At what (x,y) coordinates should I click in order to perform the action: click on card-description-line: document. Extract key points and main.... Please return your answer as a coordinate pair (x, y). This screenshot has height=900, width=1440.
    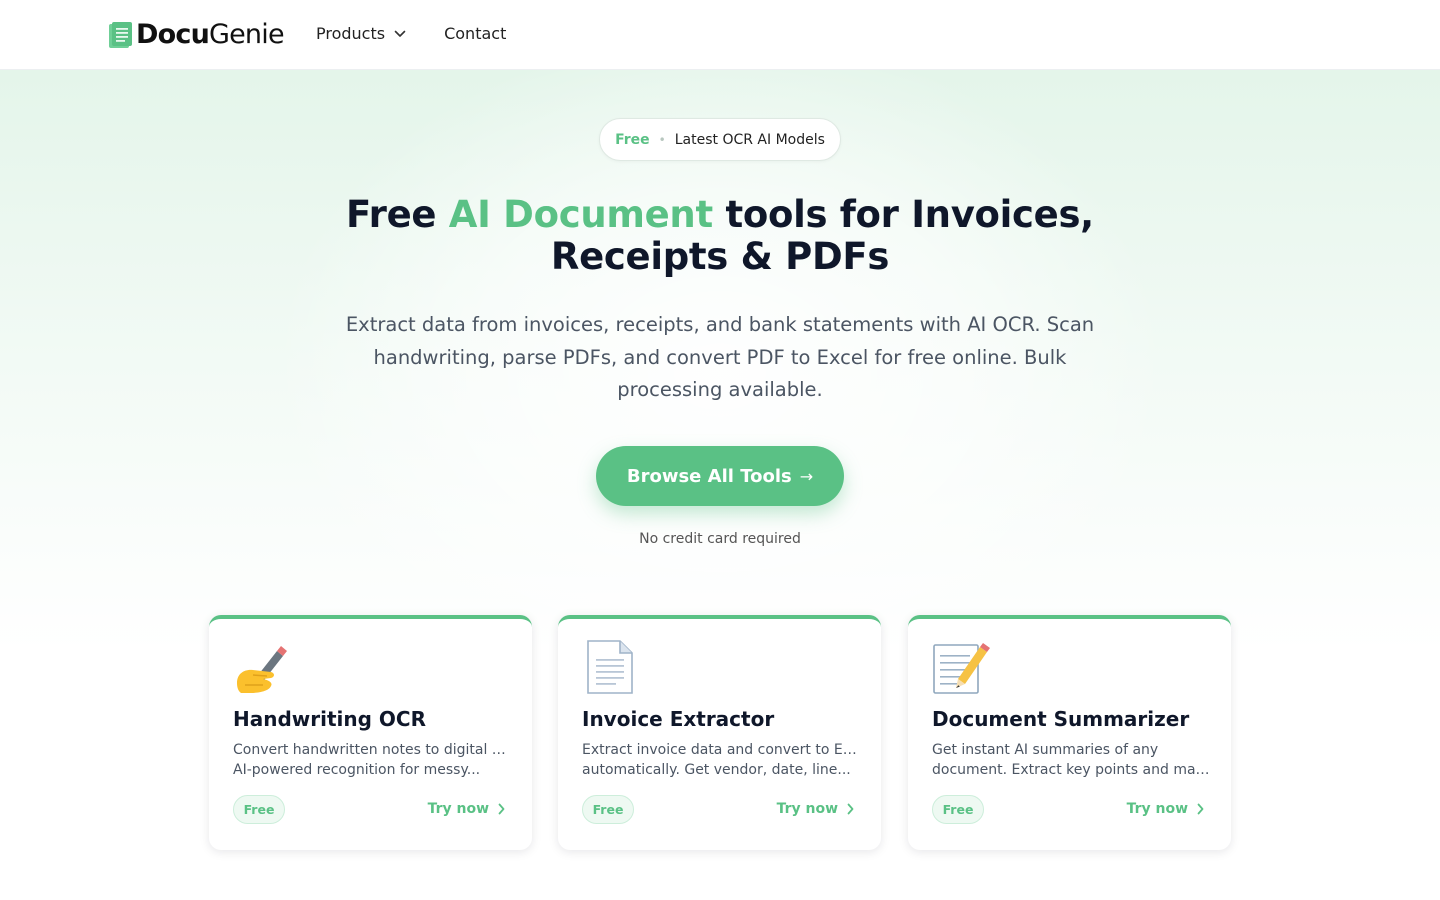
    Looking at the image, I should click on (1071, 770).